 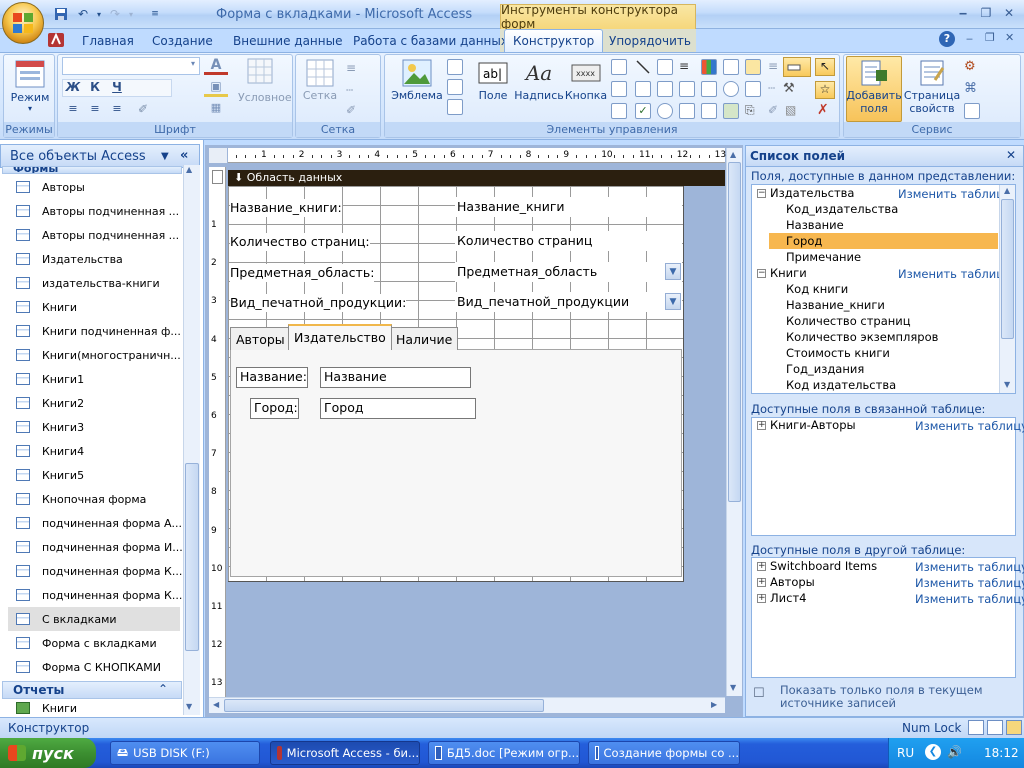 What do you see at coordinates (274, 408) in the screenshot?
I see `publisher-city-label: Город:` at bounding box center [274, 408].